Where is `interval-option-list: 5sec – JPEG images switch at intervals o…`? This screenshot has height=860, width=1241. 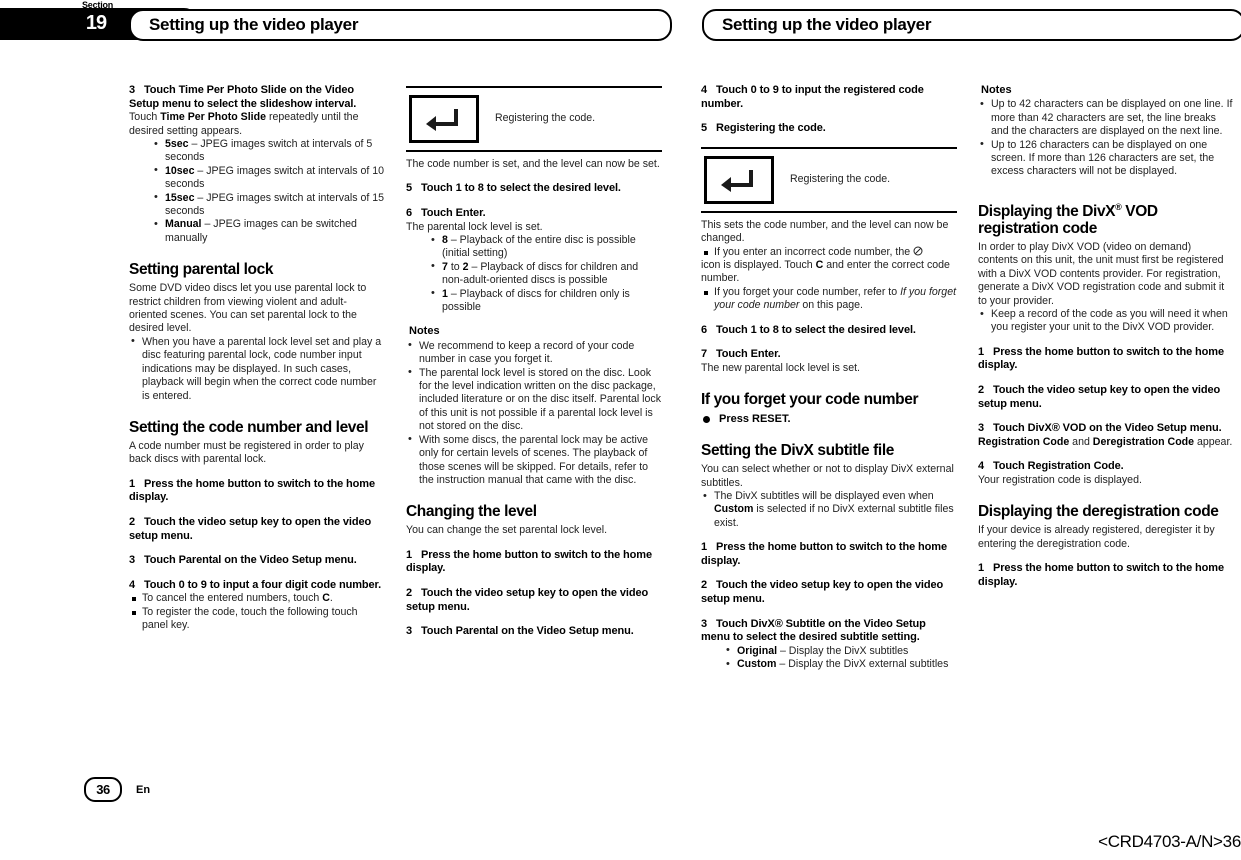
interval-option-list: 5sec – JPEG images switch at intervals o… is located at coordinates (257, 191).